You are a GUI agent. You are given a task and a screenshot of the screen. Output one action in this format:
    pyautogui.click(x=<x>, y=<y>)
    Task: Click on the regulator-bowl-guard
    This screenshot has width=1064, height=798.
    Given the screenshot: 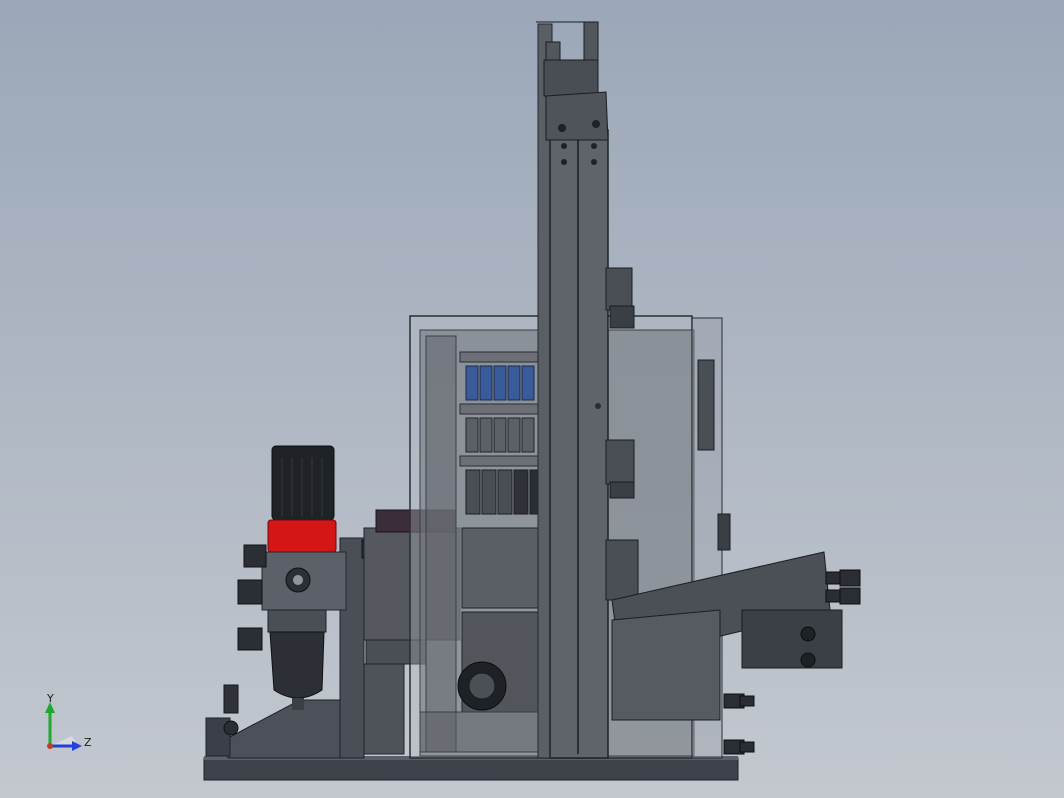 What is the action you would take?
    pyautogui.click(x=297, y=621)
    